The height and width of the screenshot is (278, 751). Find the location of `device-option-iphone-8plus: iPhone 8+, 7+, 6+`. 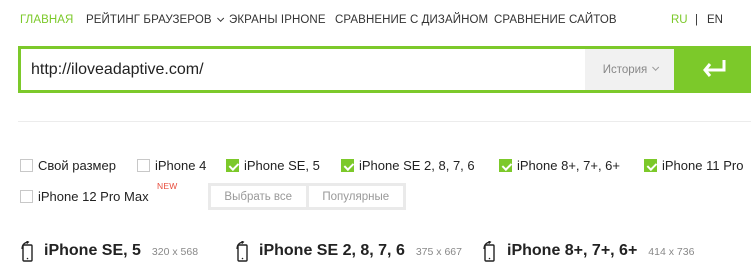

device-option-iphone-8plus: iPhone 8+, 7+, 6+ is located at coordinates (559, 165).